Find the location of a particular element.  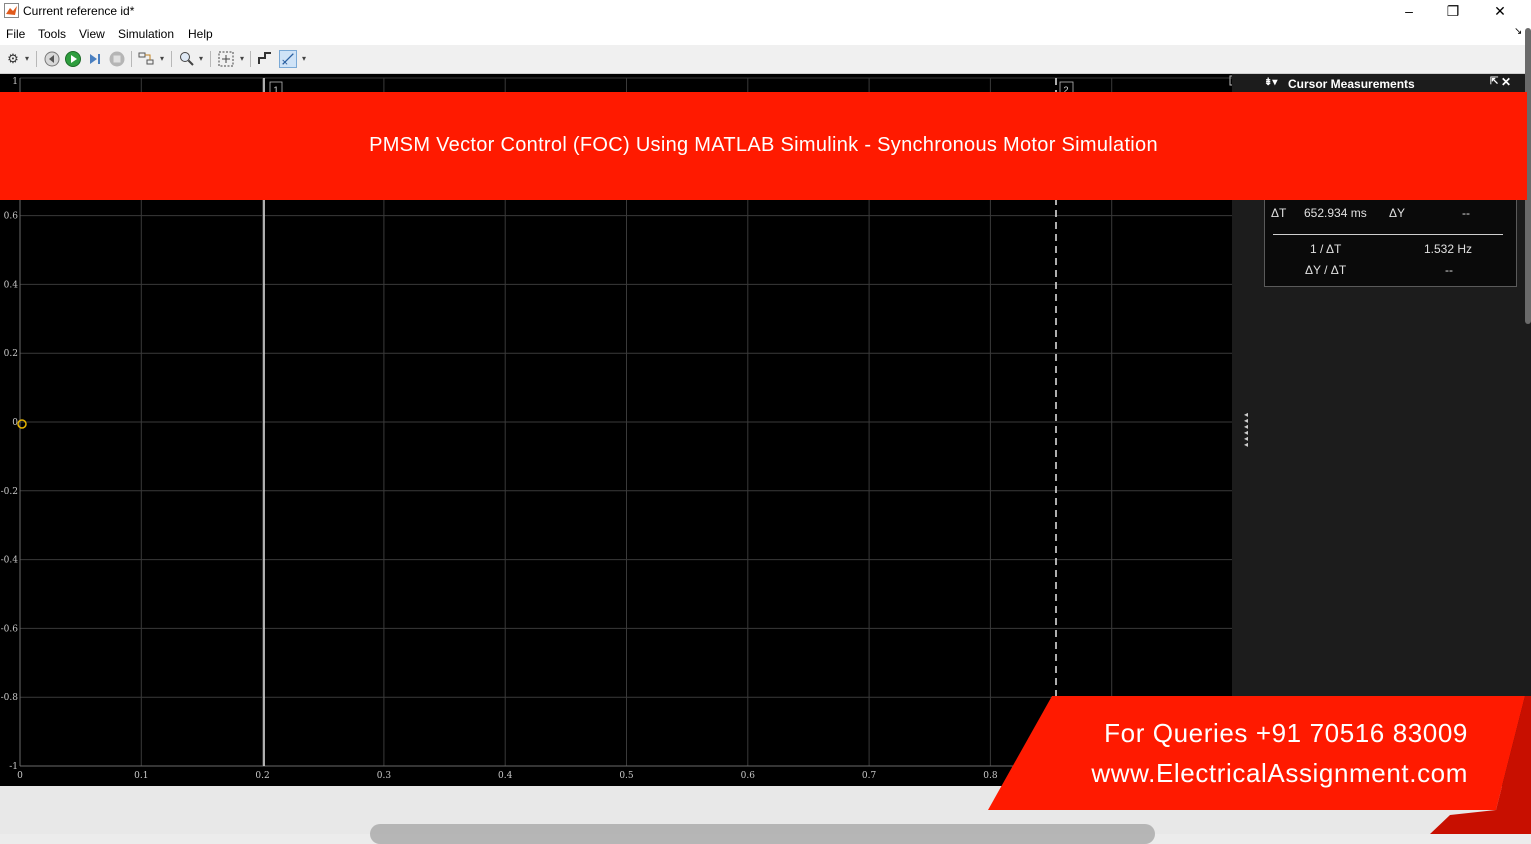

window-title: Current reference id* is located at coordinates (79, 11).